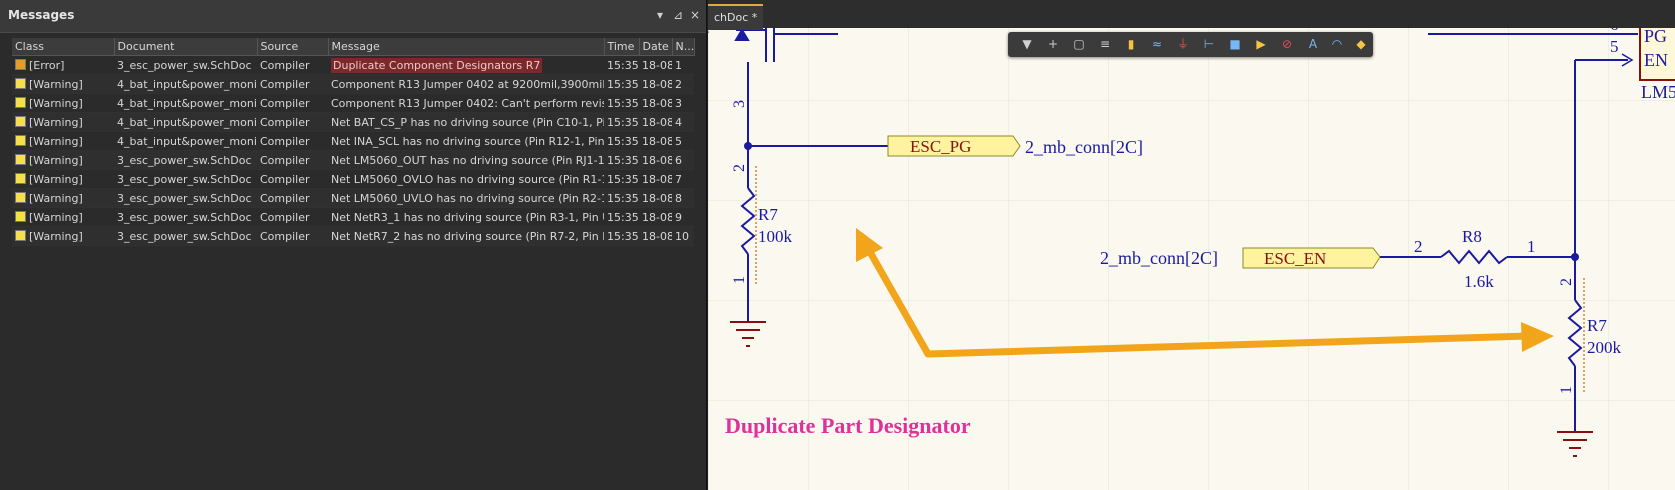 Image resolution: width=1675 pixels, height=490 pixels. I want to click on power-port-icon: ⏚, so click(1183, 44).